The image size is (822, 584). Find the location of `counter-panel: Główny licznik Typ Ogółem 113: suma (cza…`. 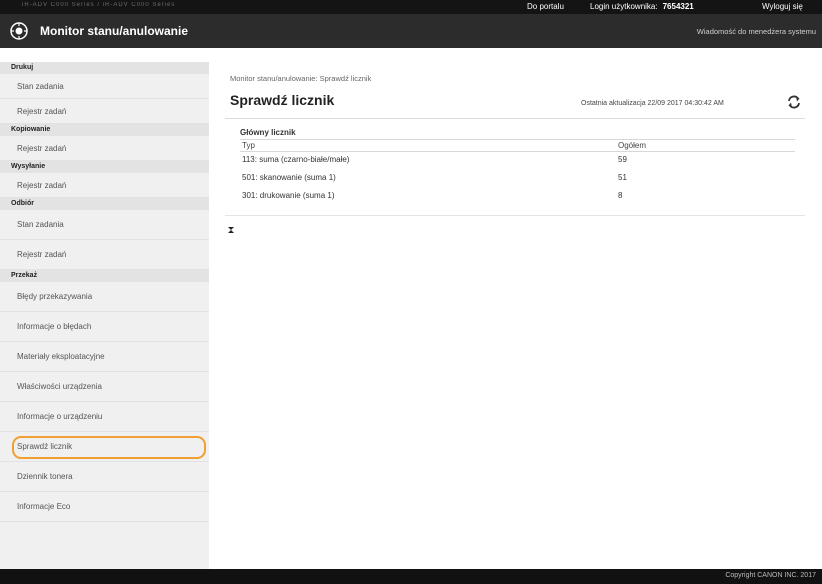

counter-panel: Główny licznik Typ Ogółem 113: suma (cza… is located at coordinates (515, 167).